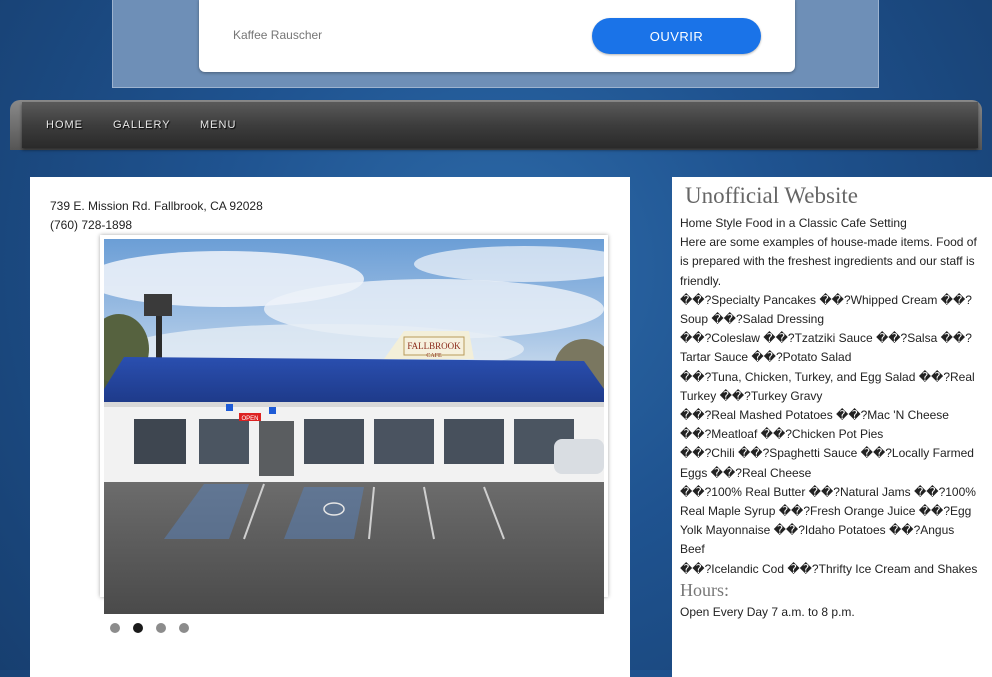 The height and width of the screenshot is (677, 992). What do you see at coordinates (91, 225) in the screenshot?
I see `phone-number: (760) 728-1898` at bounding box center [91, 225].